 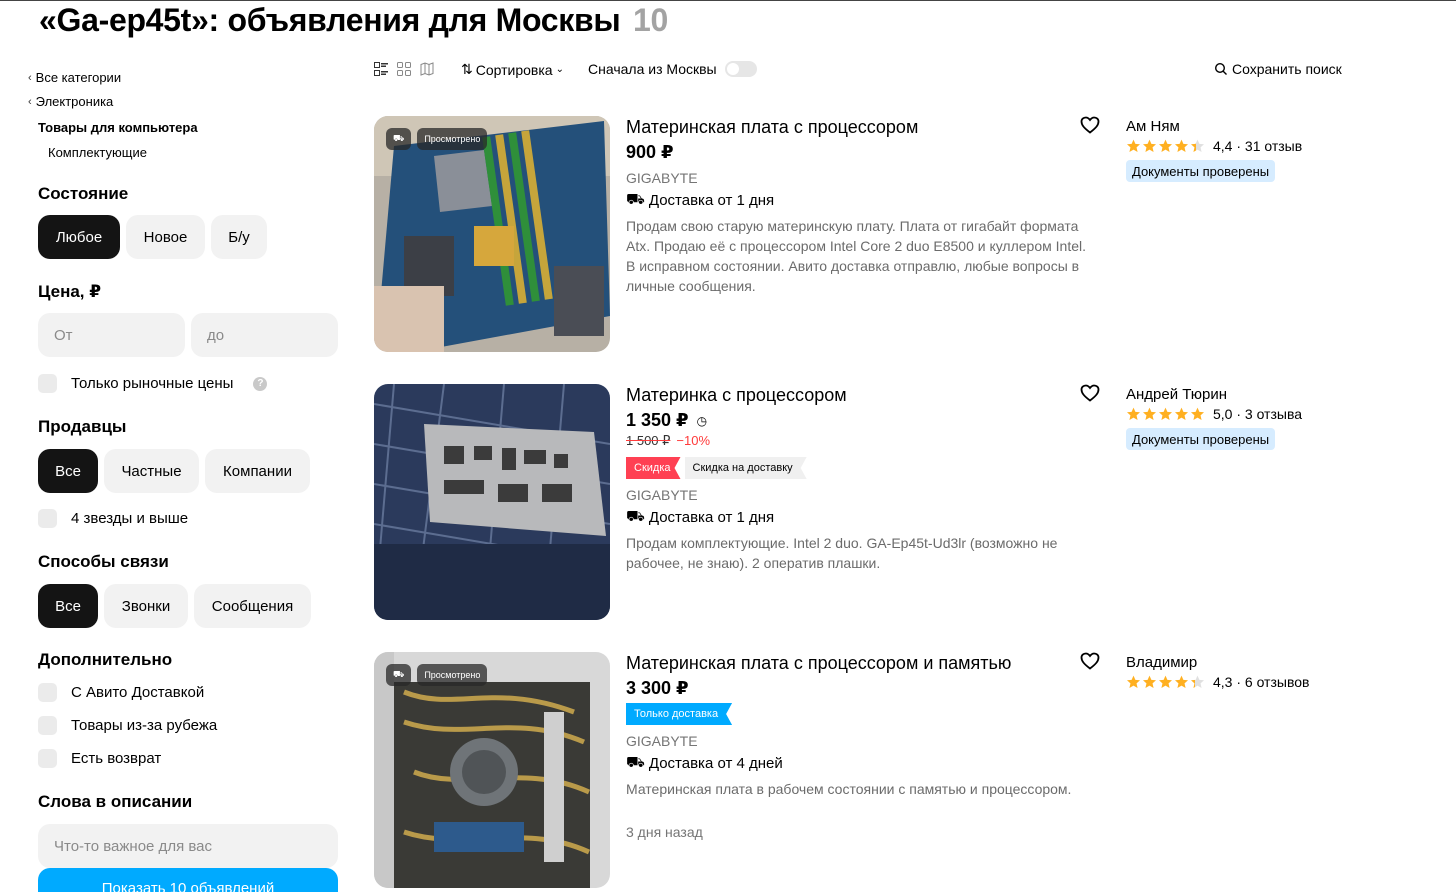 I want to click on avito-delivery-checkbox: С Авито Доставкой, so click(x=121, y=692).